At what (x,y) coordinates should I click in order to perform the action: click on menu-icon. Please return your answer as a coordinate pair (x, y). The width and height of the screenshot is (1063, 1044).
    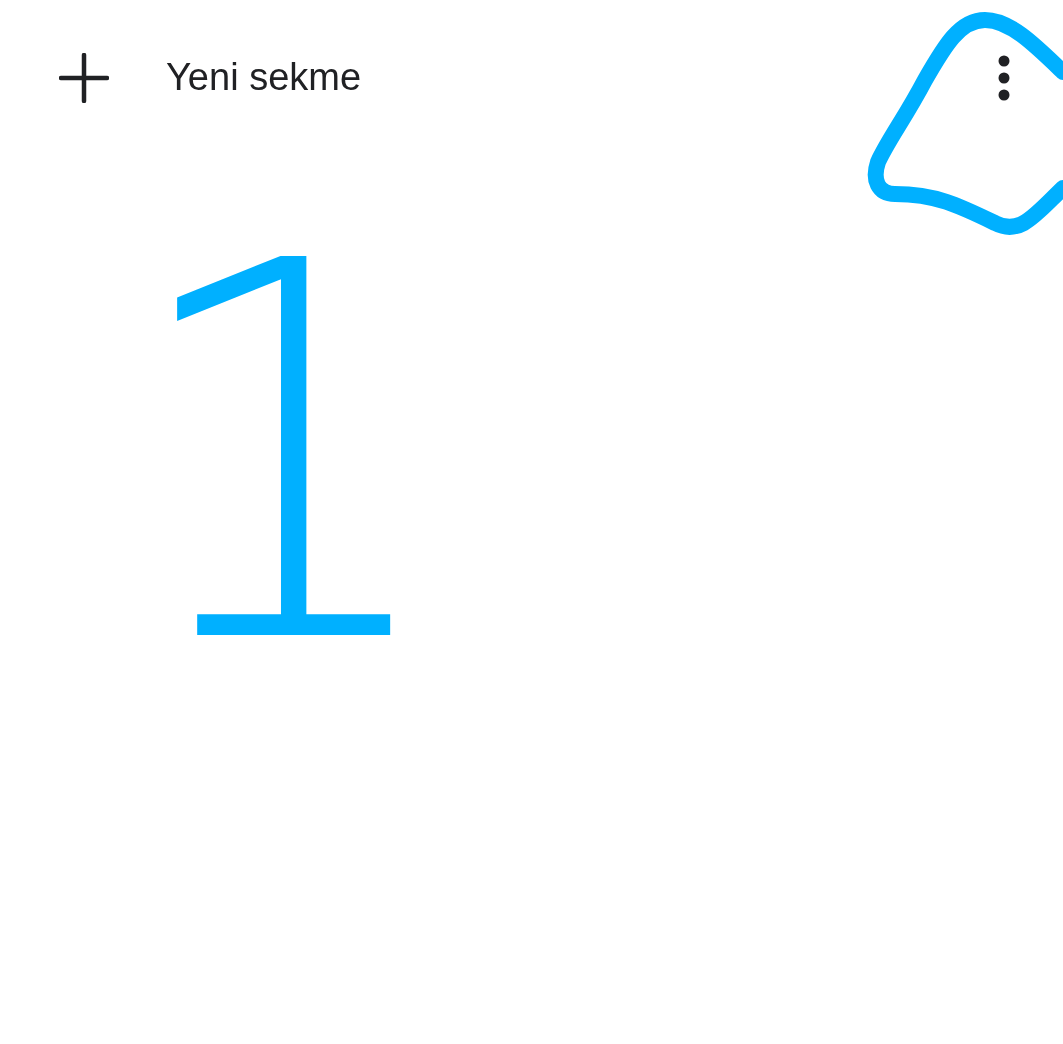
    Looking at the image, I should click on (1004, 77).